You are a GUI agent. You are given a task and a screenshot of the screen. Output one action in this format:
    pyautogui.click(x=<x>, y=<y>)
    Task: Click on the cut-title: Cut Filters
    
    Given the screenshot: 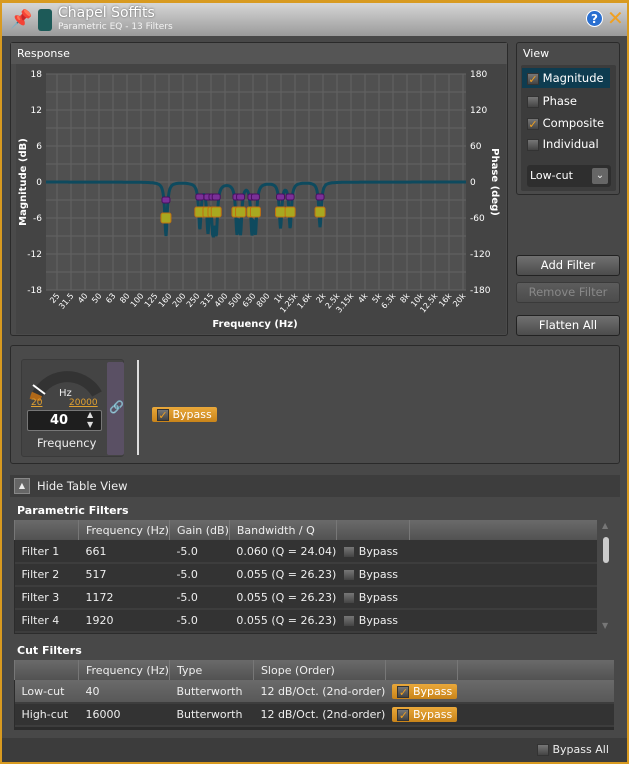 What is the action you would take?
    pyautogui.click(x=49, y=650)
    